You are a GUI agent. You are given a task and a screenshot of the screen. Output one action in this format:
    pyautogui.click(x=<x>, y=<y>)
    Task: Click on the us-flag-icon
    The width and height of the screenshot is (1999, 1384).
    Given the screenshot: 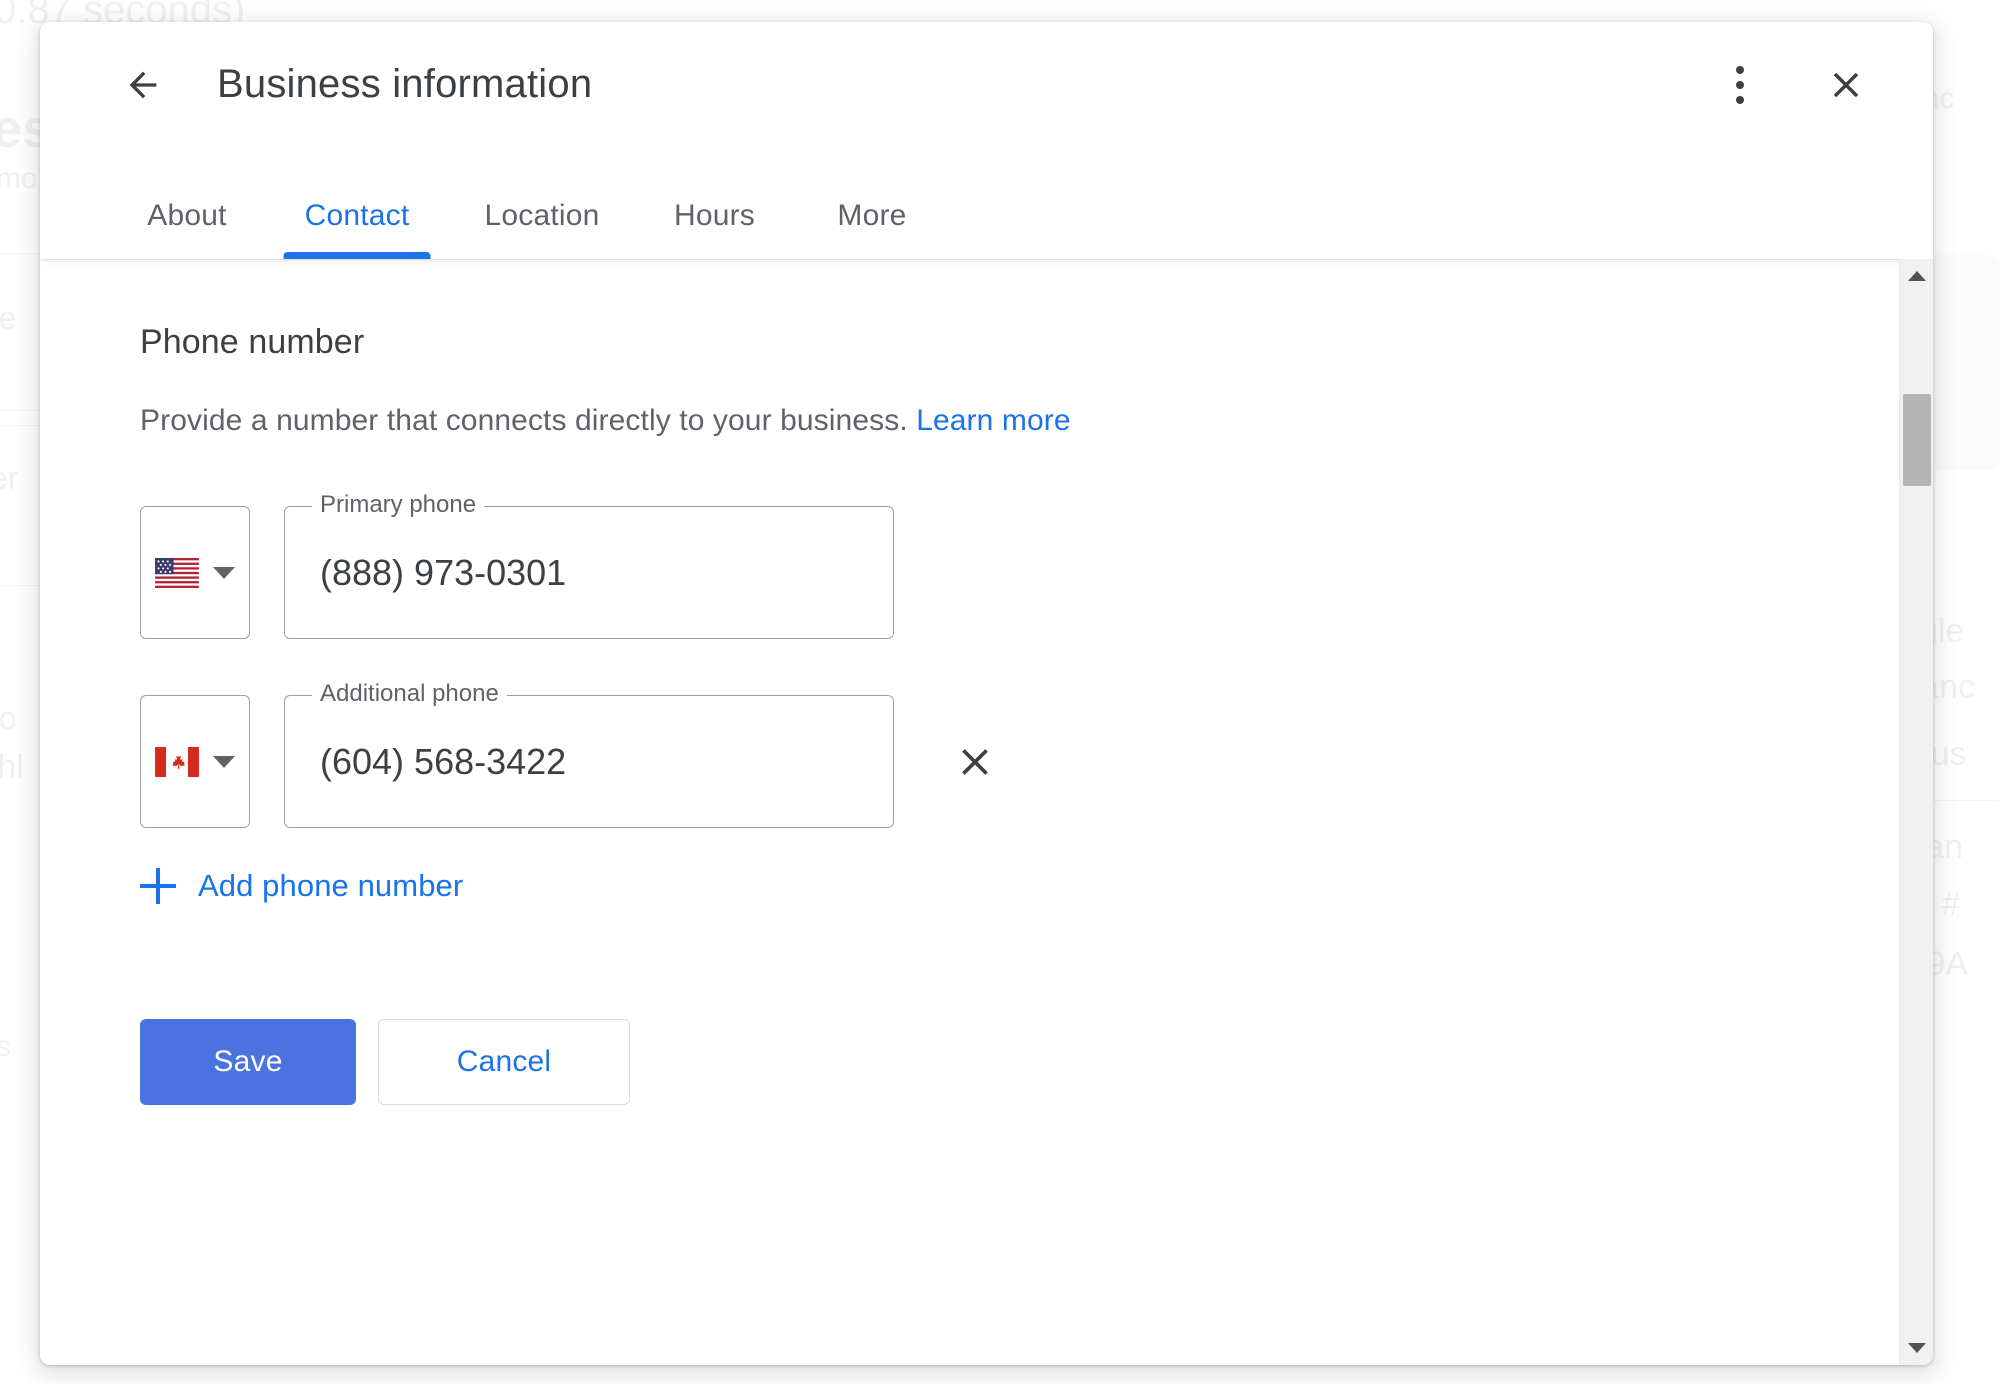 What is the action you would take?
    pyautogui.click(x=177, y=572)
    